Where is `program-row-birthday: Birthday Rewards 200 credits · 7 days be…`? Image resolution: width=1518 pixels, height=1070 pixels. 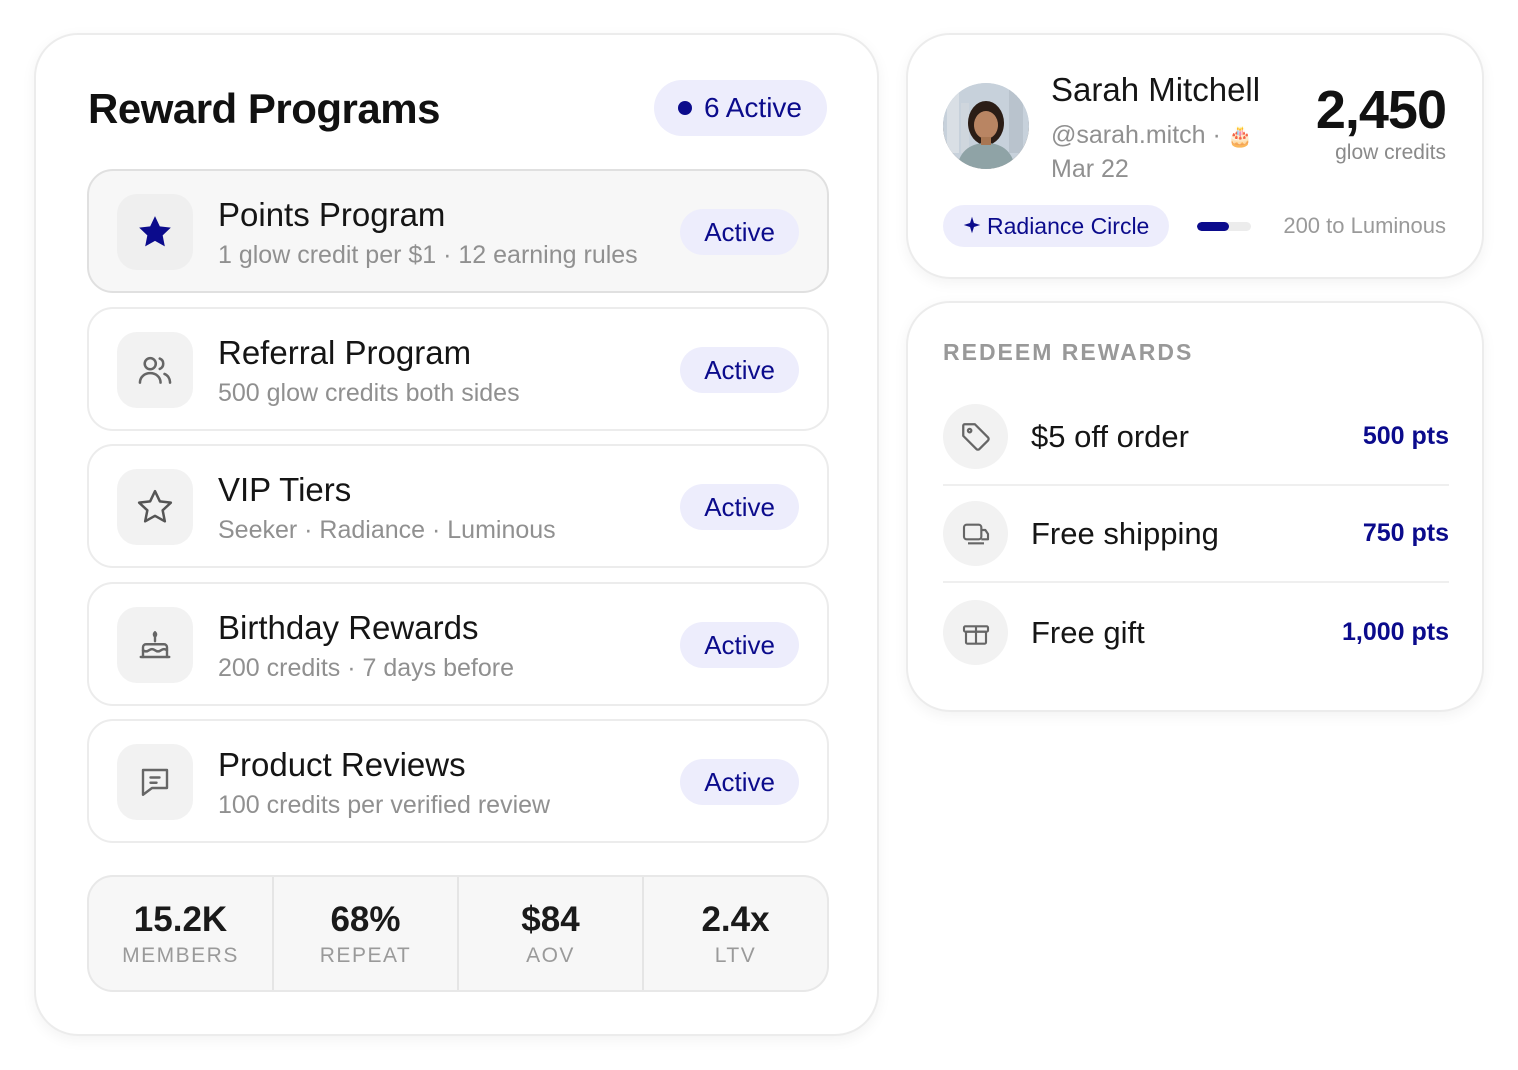
program-row-birthday: Birthday Rewards 200 credits · 7 days be… is located at coordinates (458, 644).